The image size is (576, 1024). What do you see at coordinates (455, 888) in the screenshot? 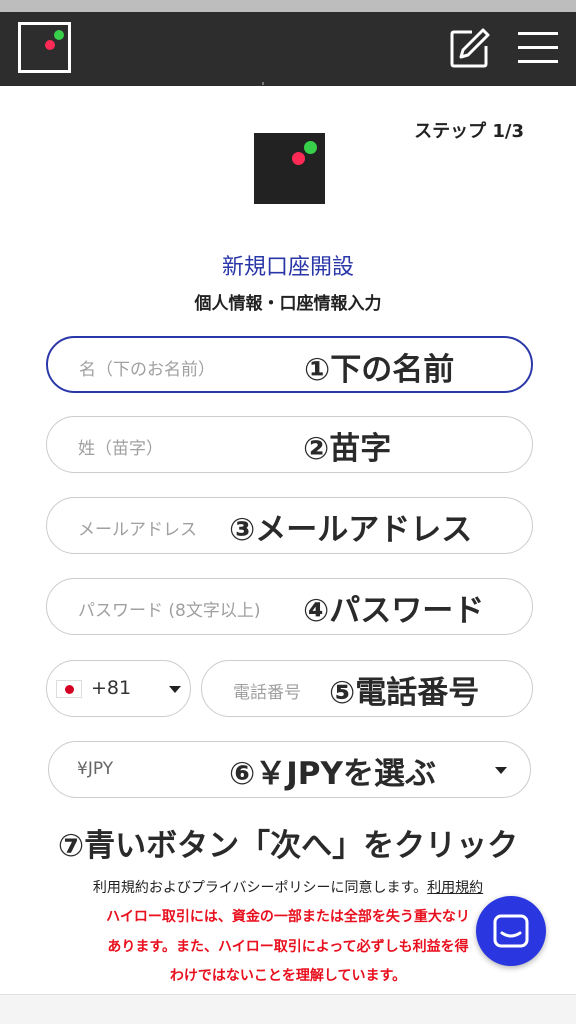
I see `terms-link: 利用規約` at bounding box center [455, 888].